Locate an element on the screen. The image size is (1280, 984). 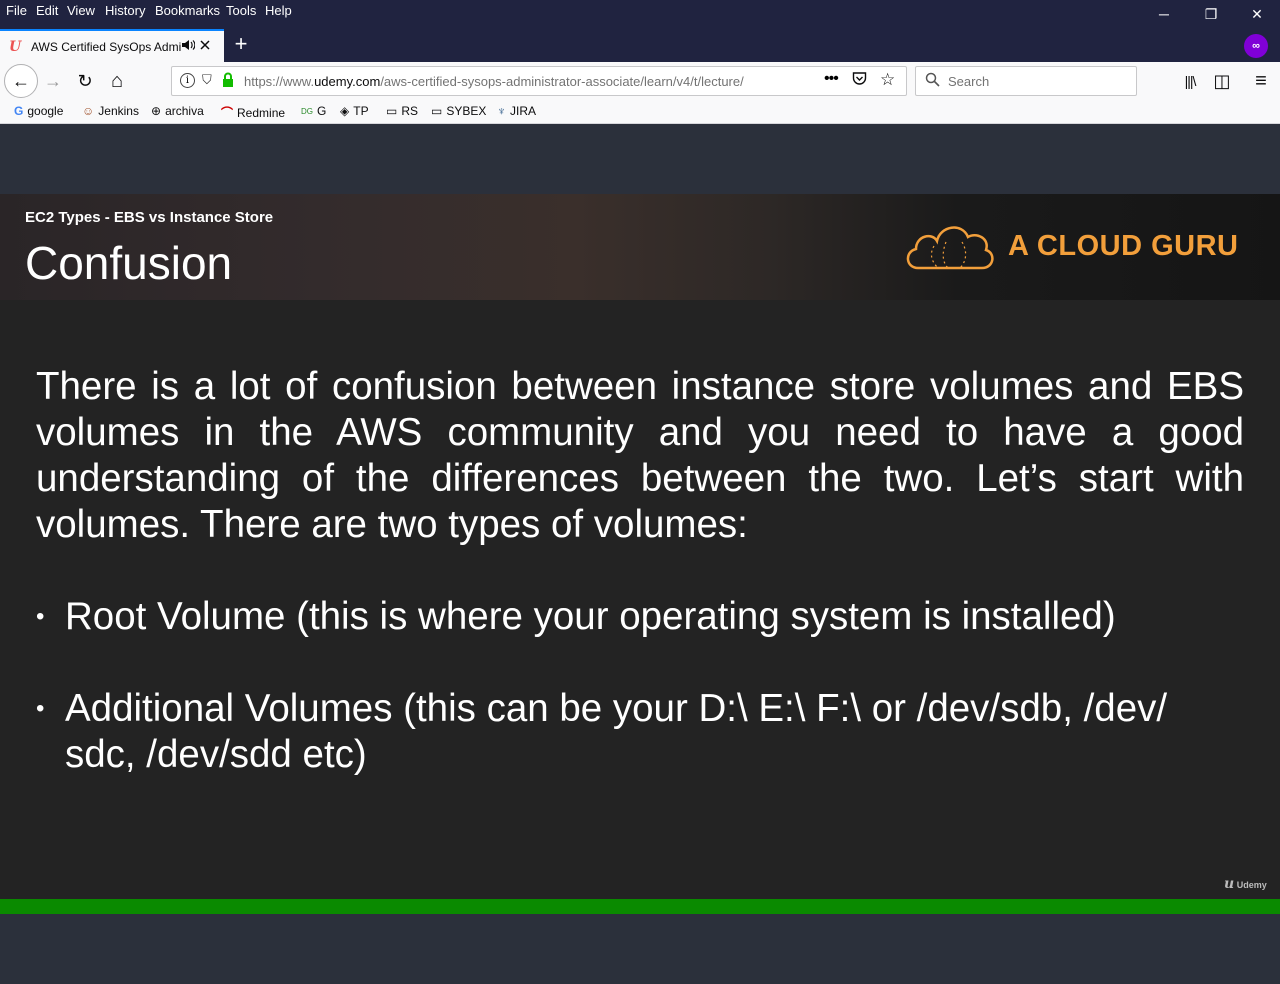
udemy-favicon-icon: U is located at coordinates (15, 46).